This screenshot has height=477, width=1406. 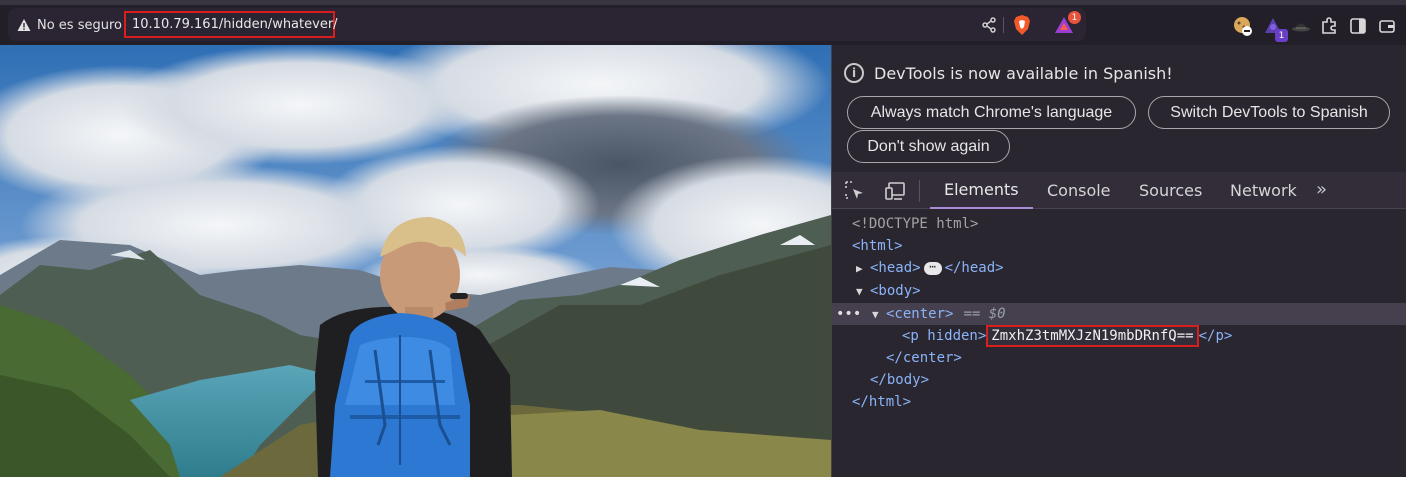 I want to click on node-actions-icon: •••, so click(x=848, y=314).